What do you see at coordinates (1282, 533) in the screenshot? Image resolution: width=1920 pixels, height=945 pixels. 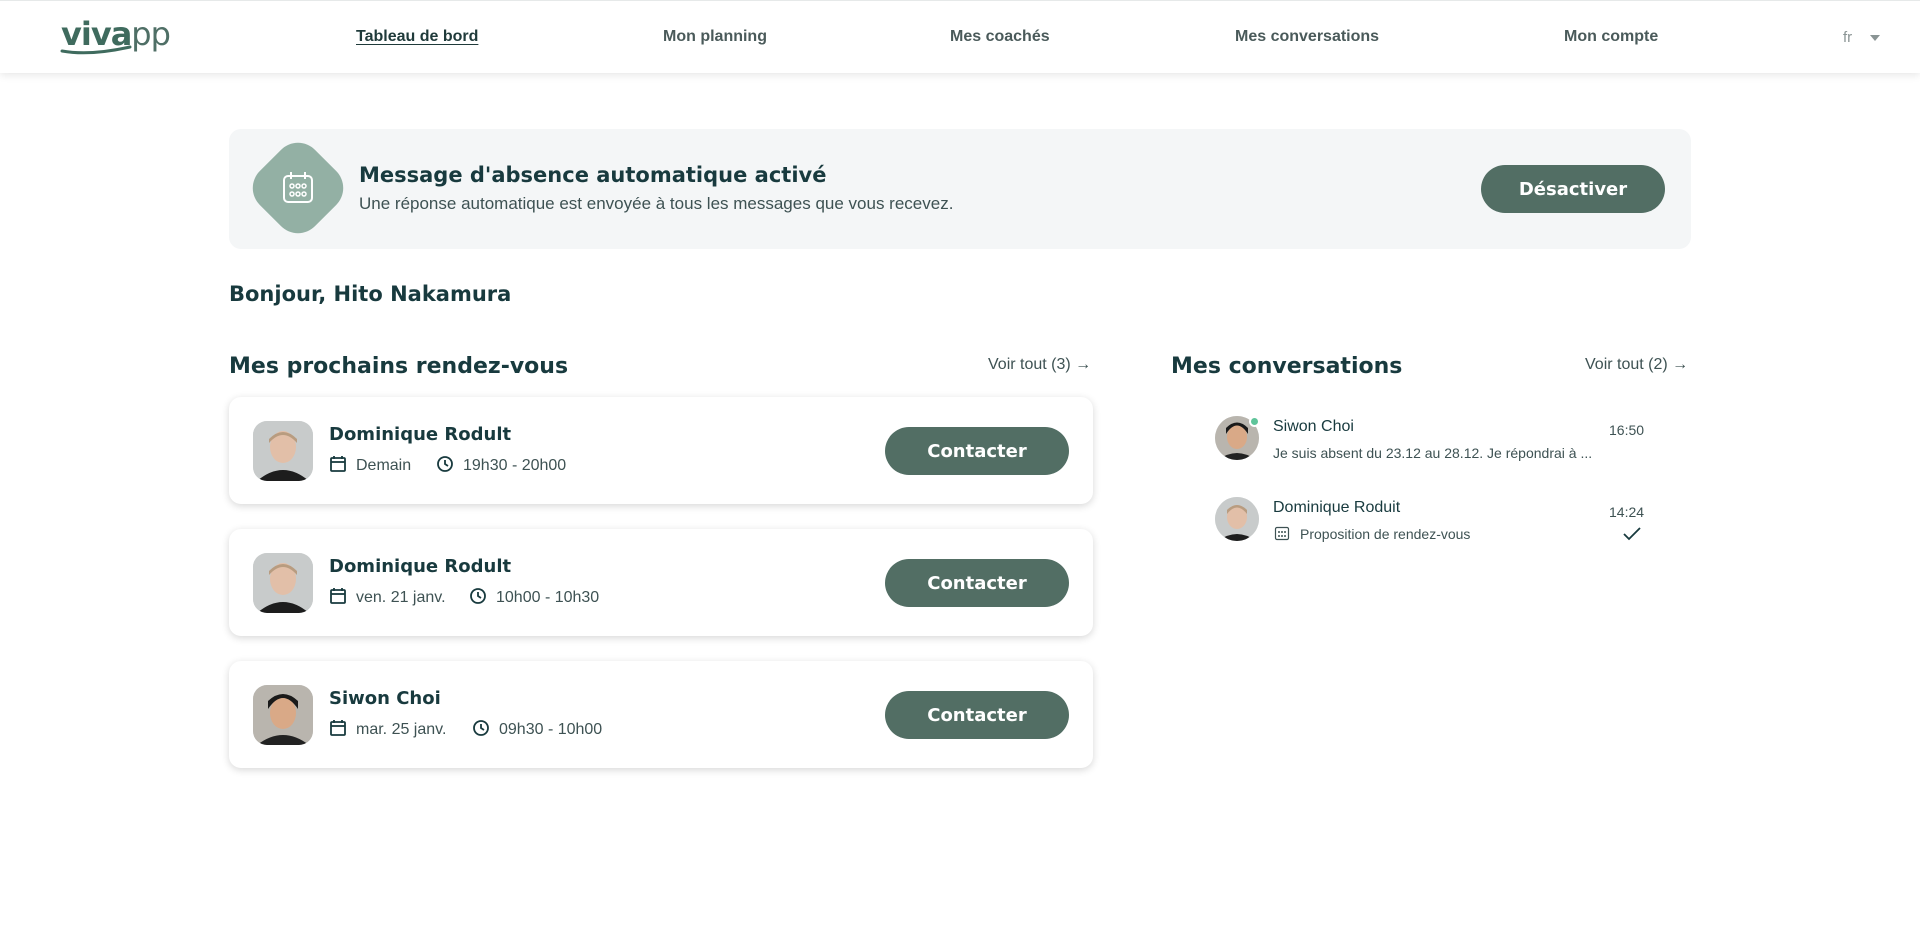 I see `calendar-proposal-icon` at bounding box center [1282, 533].